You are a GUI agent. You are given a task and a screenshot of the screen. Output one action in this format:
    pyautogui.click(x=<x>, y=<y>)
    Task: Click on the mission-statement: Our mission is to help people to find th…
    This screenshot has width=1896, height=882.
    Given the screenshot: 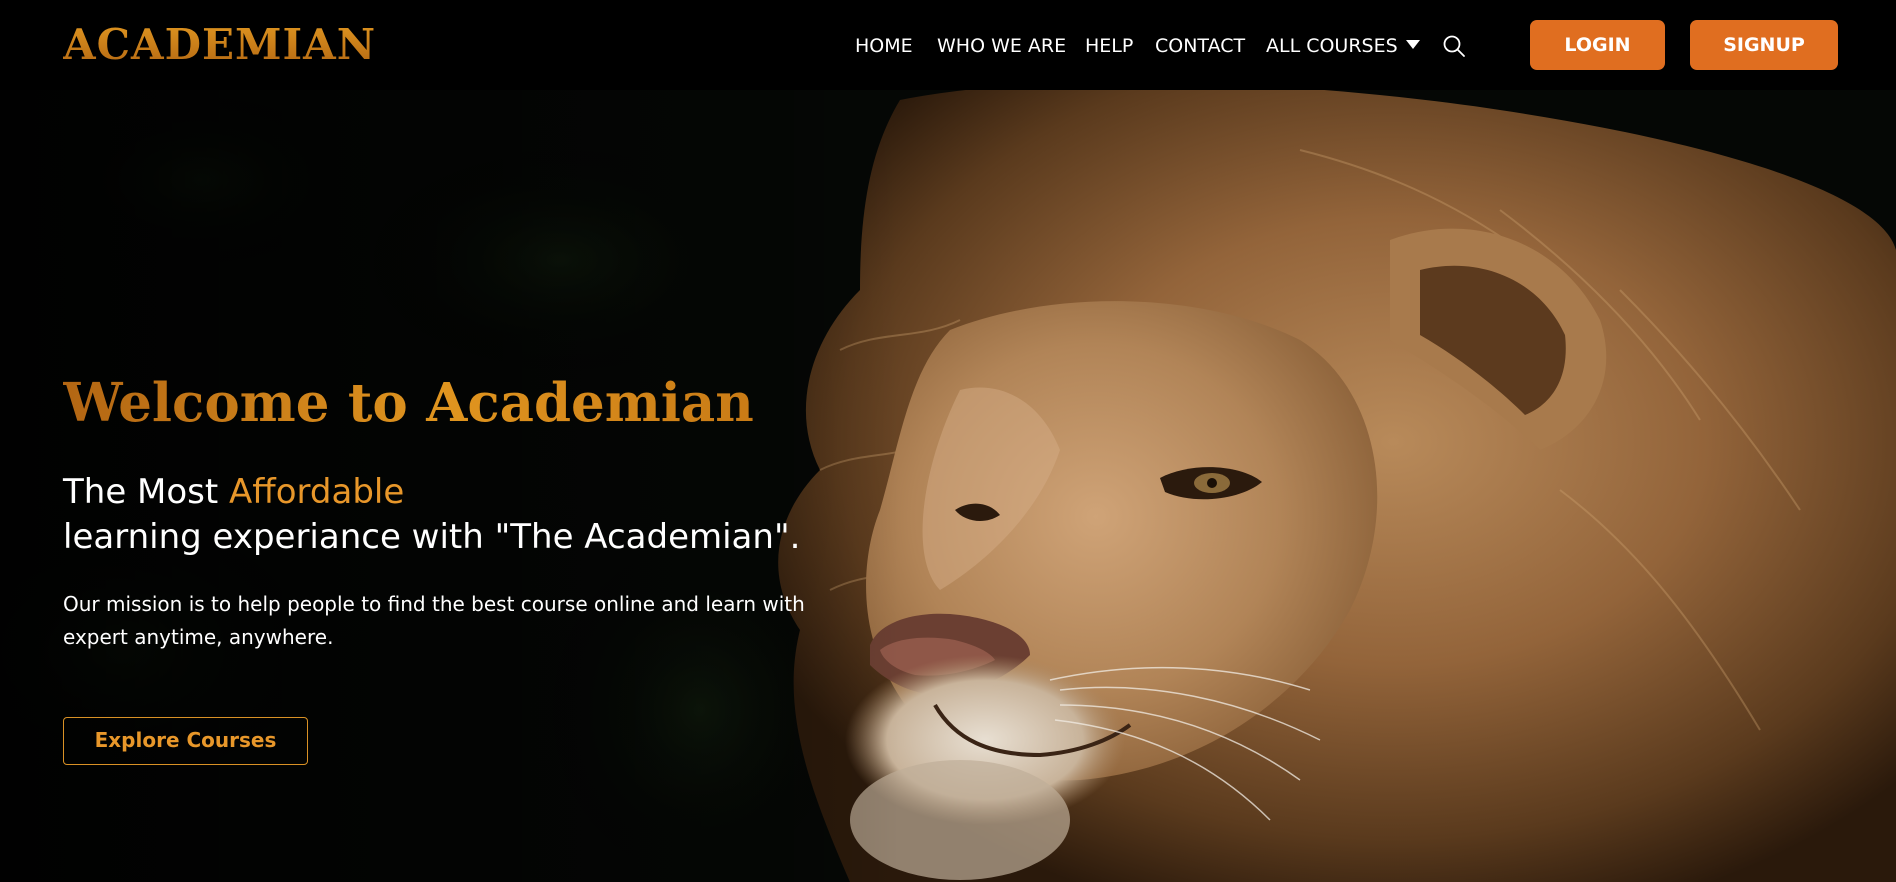 What is the action you would take?
    pyautogui.click(x=434, y=620)
    